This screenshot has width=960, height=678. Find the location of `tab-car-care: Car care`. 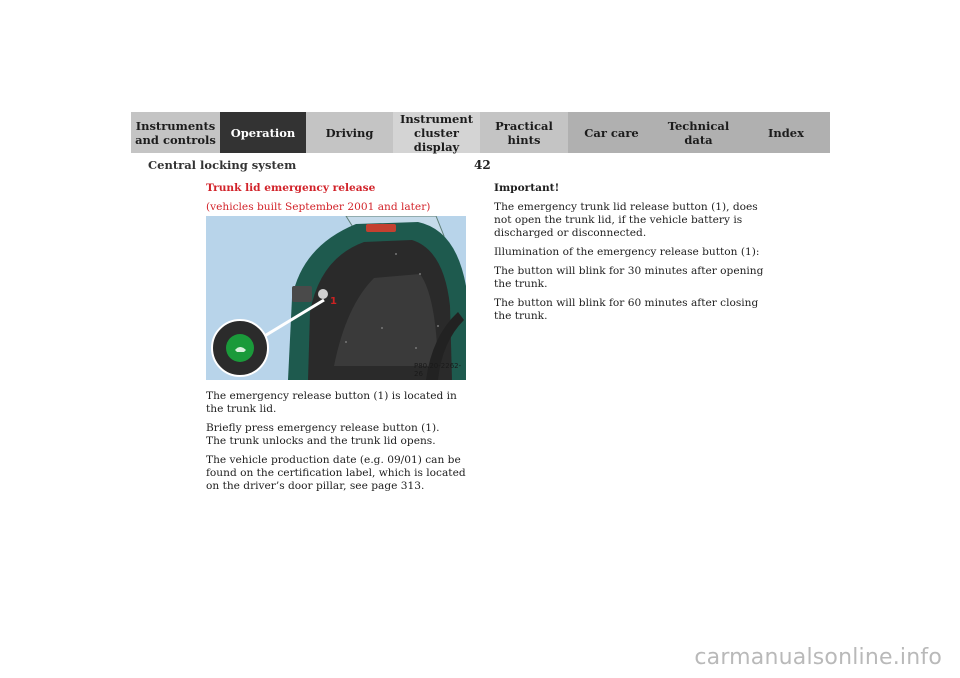

tab-car-care: Car care is located at coordinates (611, 132).